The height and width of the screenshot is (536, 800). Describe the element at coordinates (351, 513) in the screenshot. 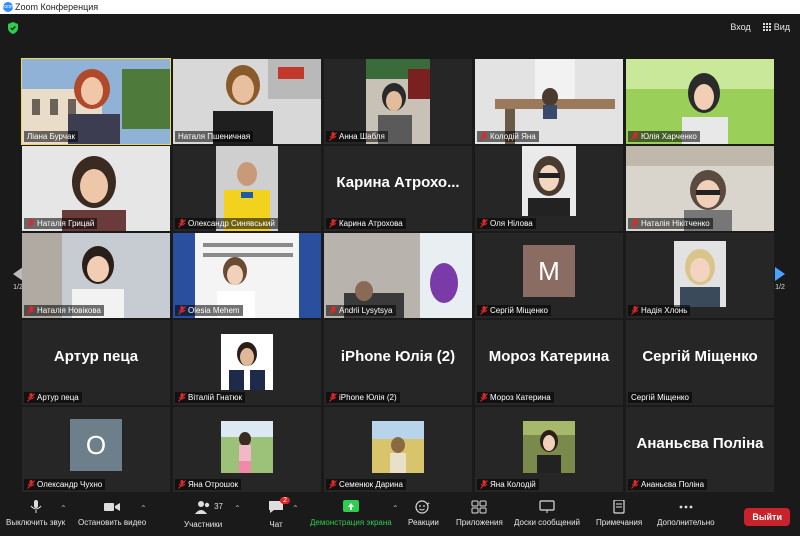

I see `share-screen-button: Демонстрация экрана` at that location.